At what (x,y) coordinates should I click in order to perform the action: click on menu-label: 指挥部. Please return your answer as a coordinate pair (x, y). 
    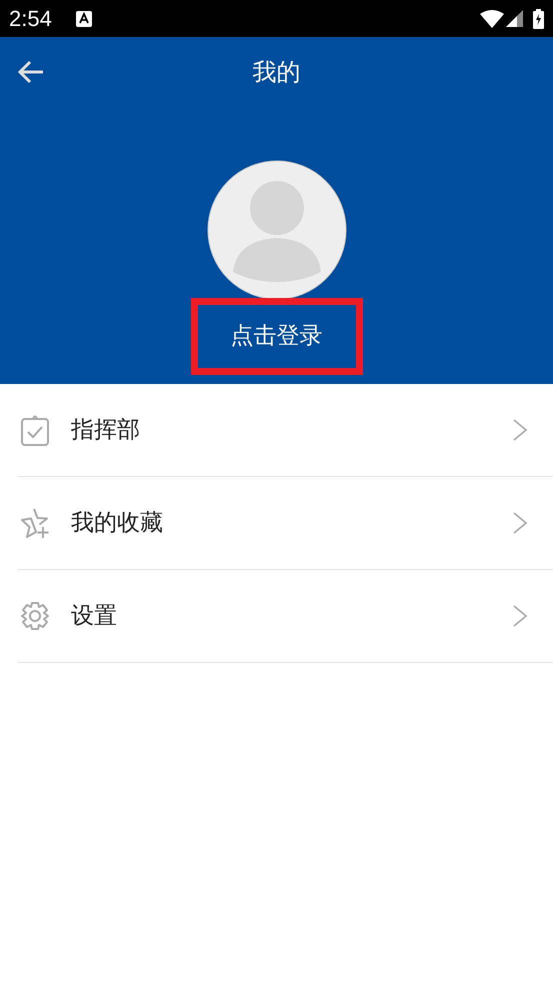
    Looking at the image, I should click on (106, 430).